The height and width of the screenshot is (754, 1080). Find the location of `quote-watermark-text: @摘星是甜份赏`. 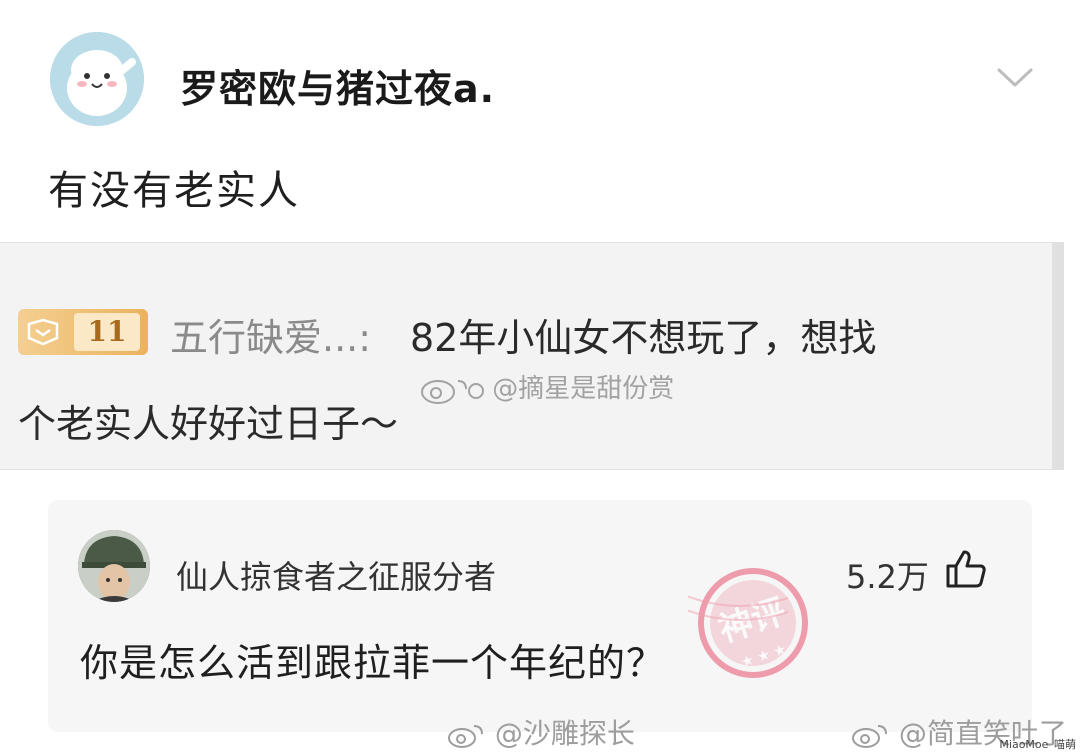

quote-watermark-text: @摘星是甜份赏 is located at coordinates (583, 389).